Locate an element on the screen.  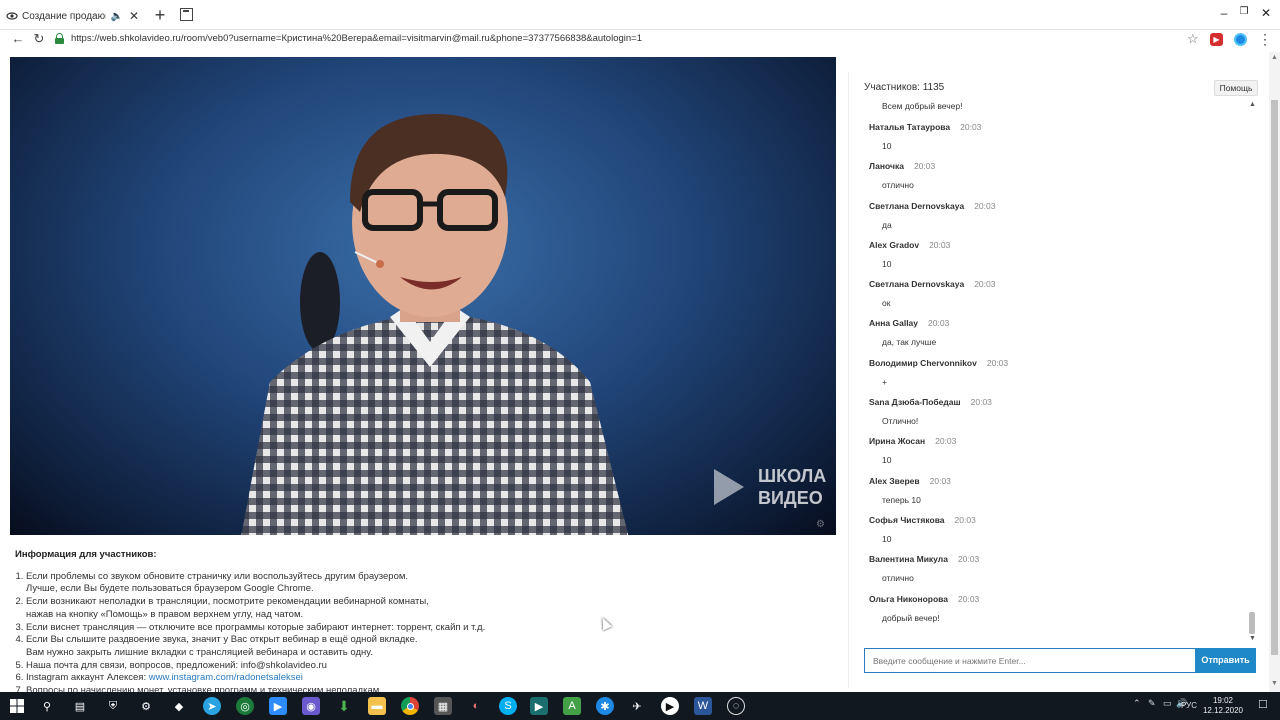
page-scroll-up-icon: ▲ is located at coordinates (1274, 57).